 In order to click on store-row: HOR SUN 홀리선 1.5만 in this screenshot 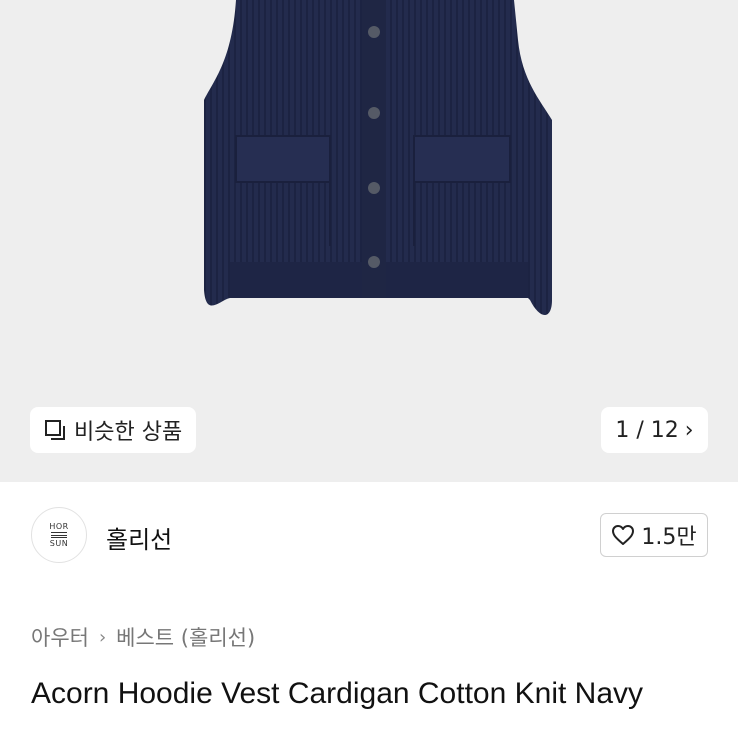, I will do `click(369, 536)`.